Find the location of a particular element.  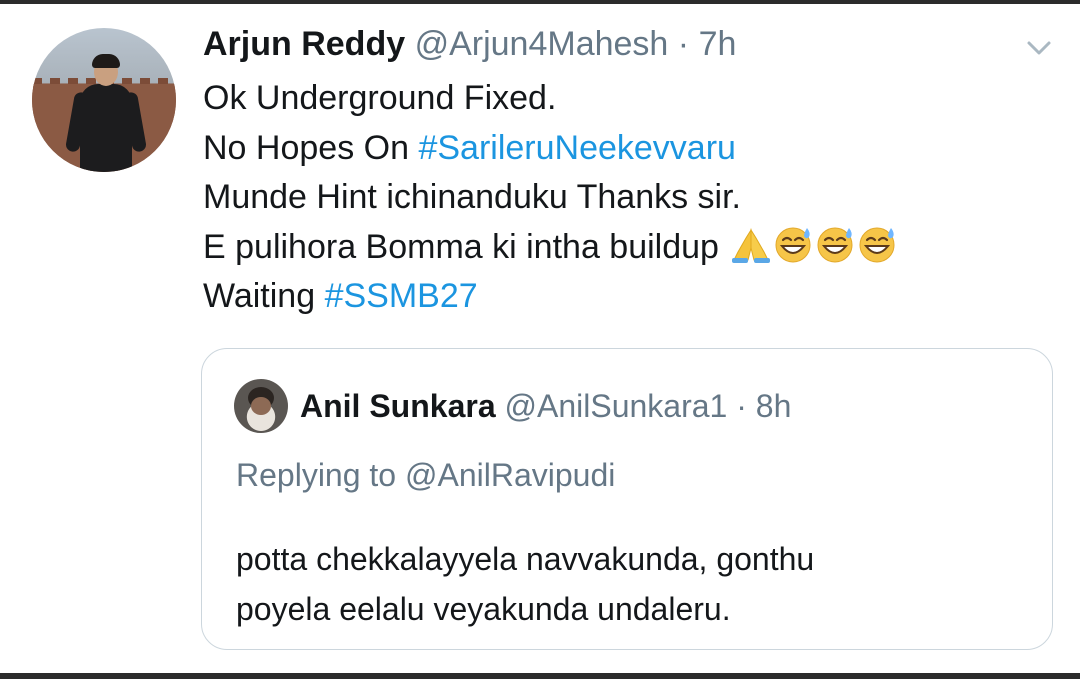

tweet-line: E pulihora Bomma ki intha buildup is located at coordinates (550, 248).